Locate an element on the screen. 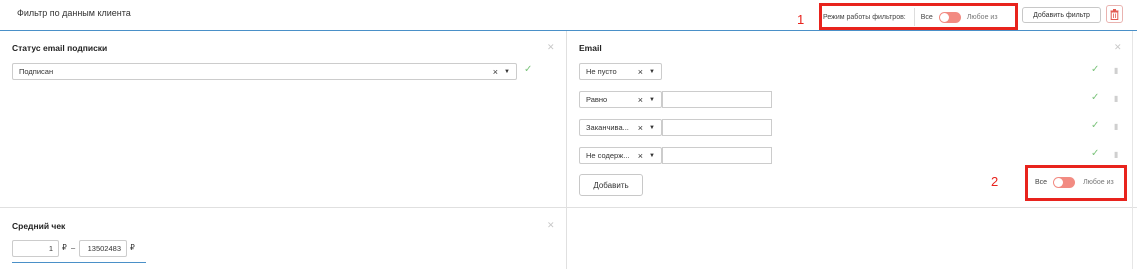  email-title: Email is located at coordinates (590, 48).